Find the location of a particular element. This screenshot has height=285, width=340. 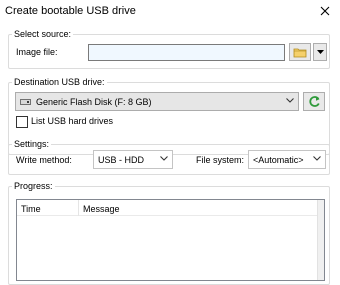

file-system-select: <Automatic> is located at coordinates (287, 159).